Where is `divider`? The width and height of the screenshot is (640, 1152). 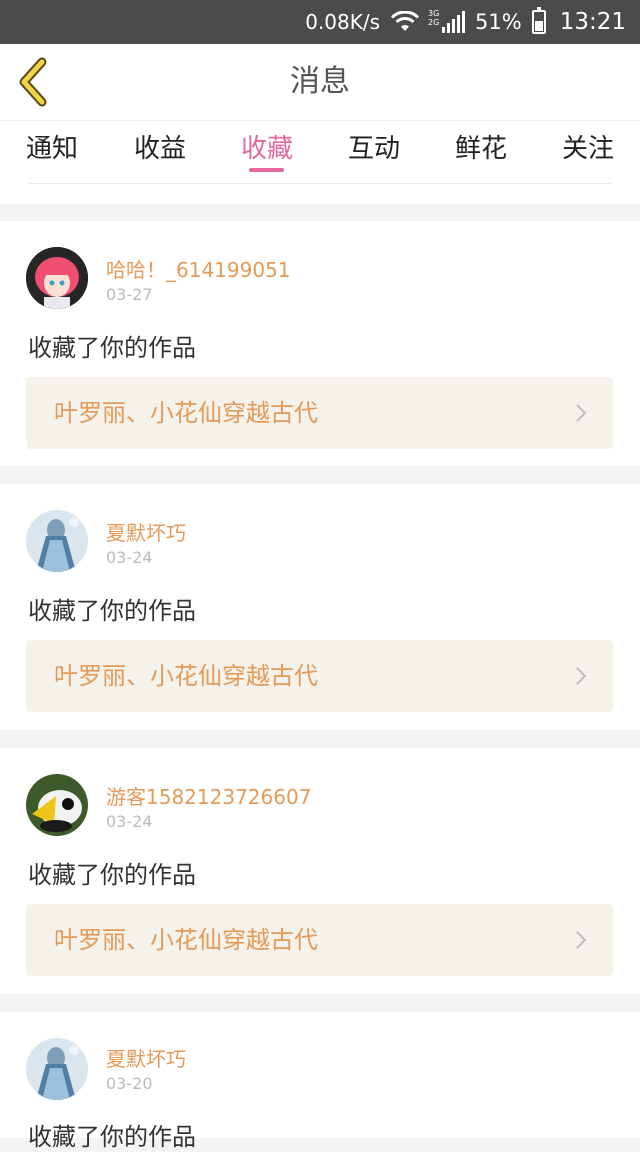 divider is located at coordinates (320, 183).